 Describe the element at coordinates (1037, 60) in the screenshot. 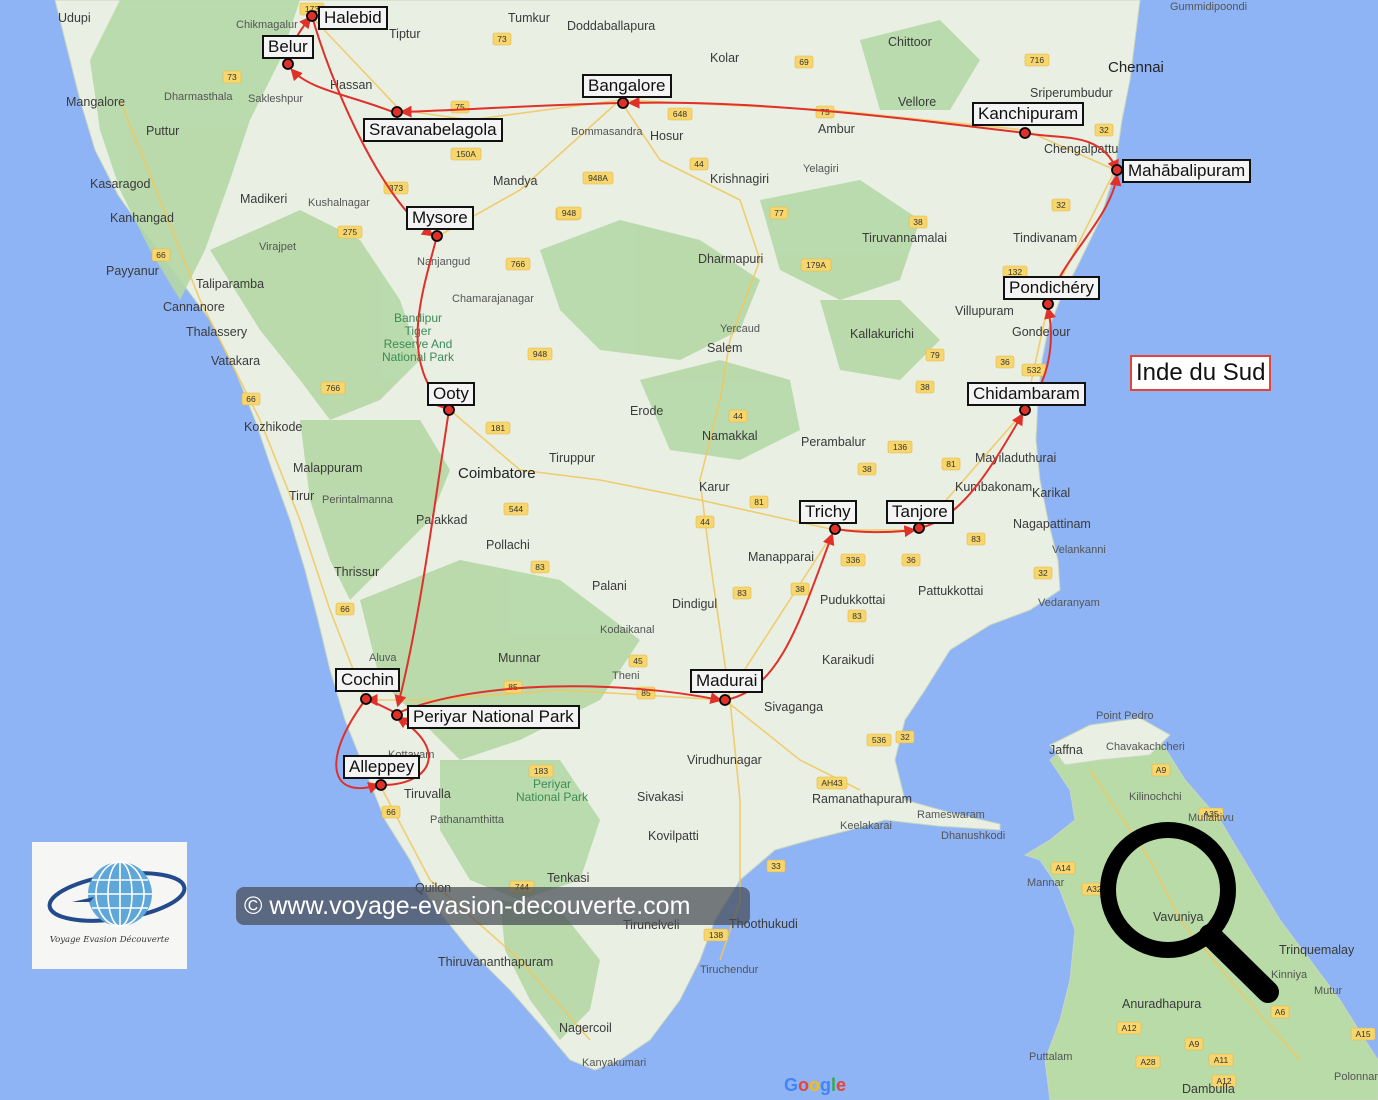

I see `highway-shield: 716` at that location.